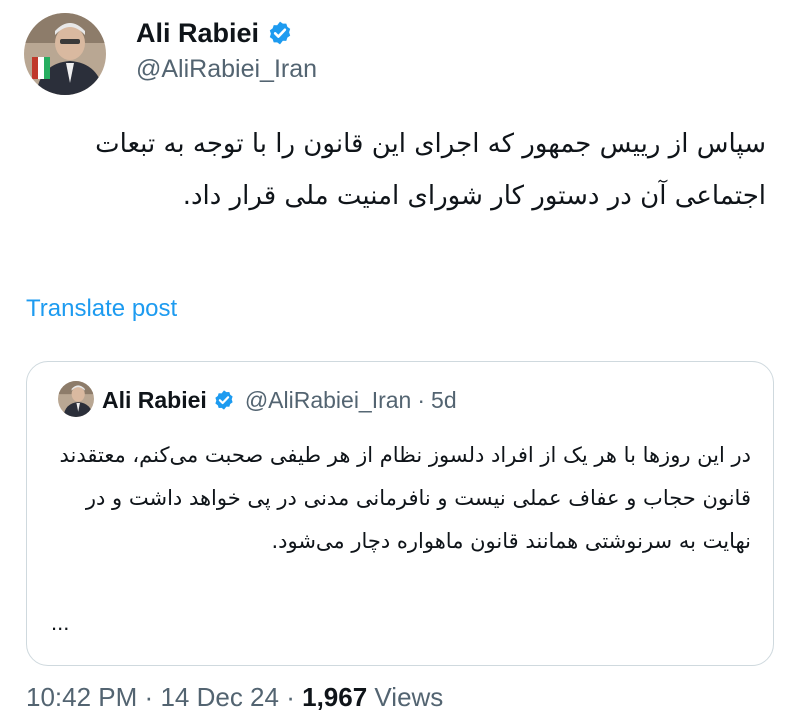  I want to click on quoted-author-handle: @AliRabiei_Iran, so click(328, 400).